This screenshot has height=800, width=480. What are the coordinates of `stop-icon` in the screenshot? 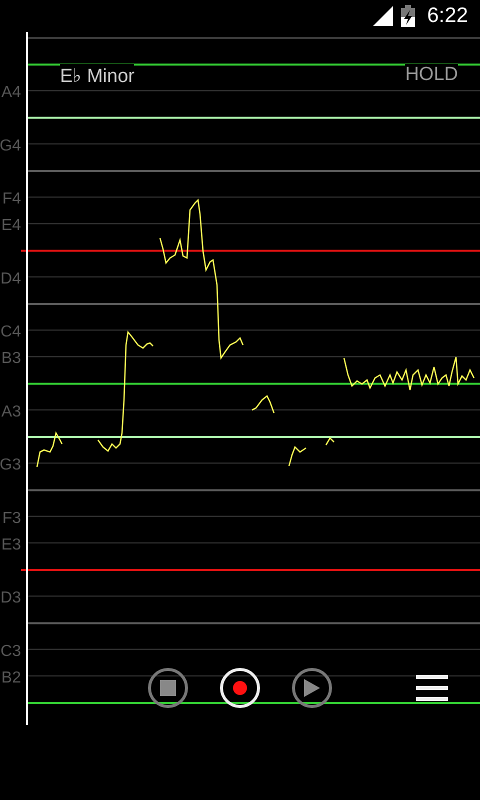 It's located at (168, 688).